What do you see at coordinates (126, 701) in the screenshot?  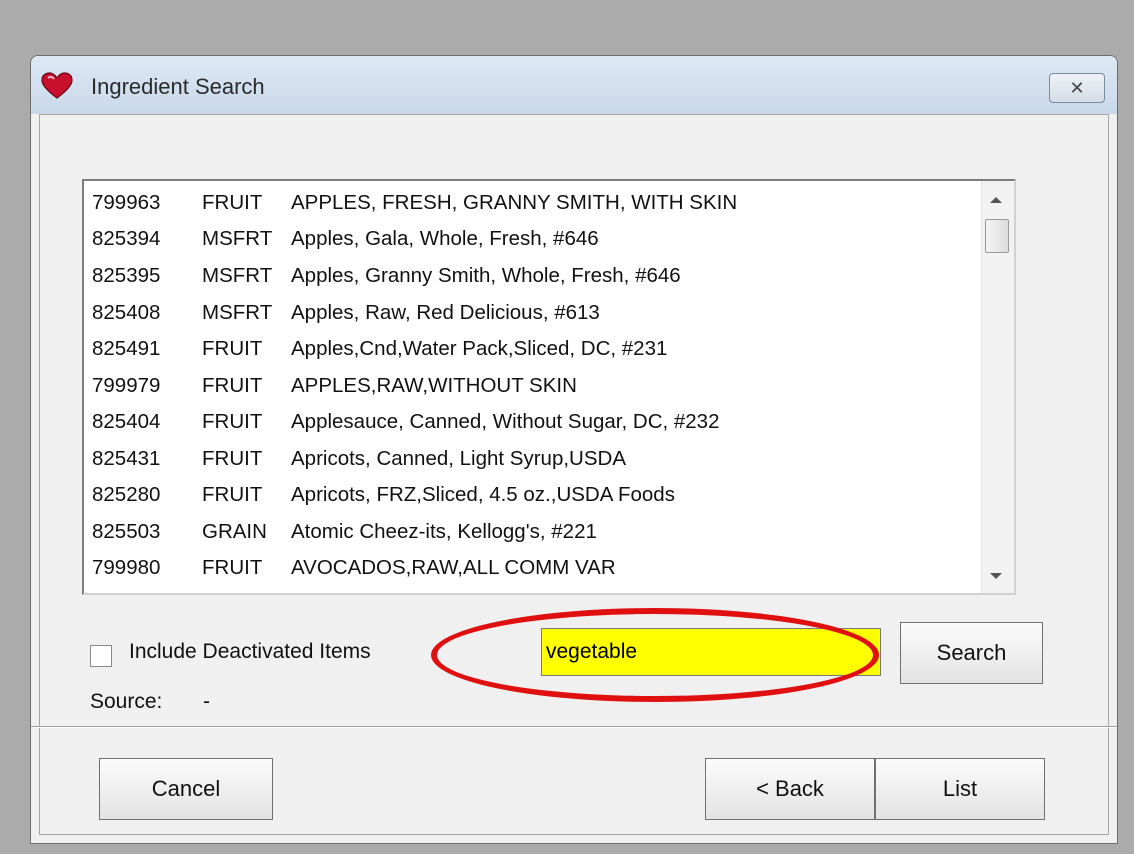 I see `source-label: Source:` at bounding box center [126, 701].